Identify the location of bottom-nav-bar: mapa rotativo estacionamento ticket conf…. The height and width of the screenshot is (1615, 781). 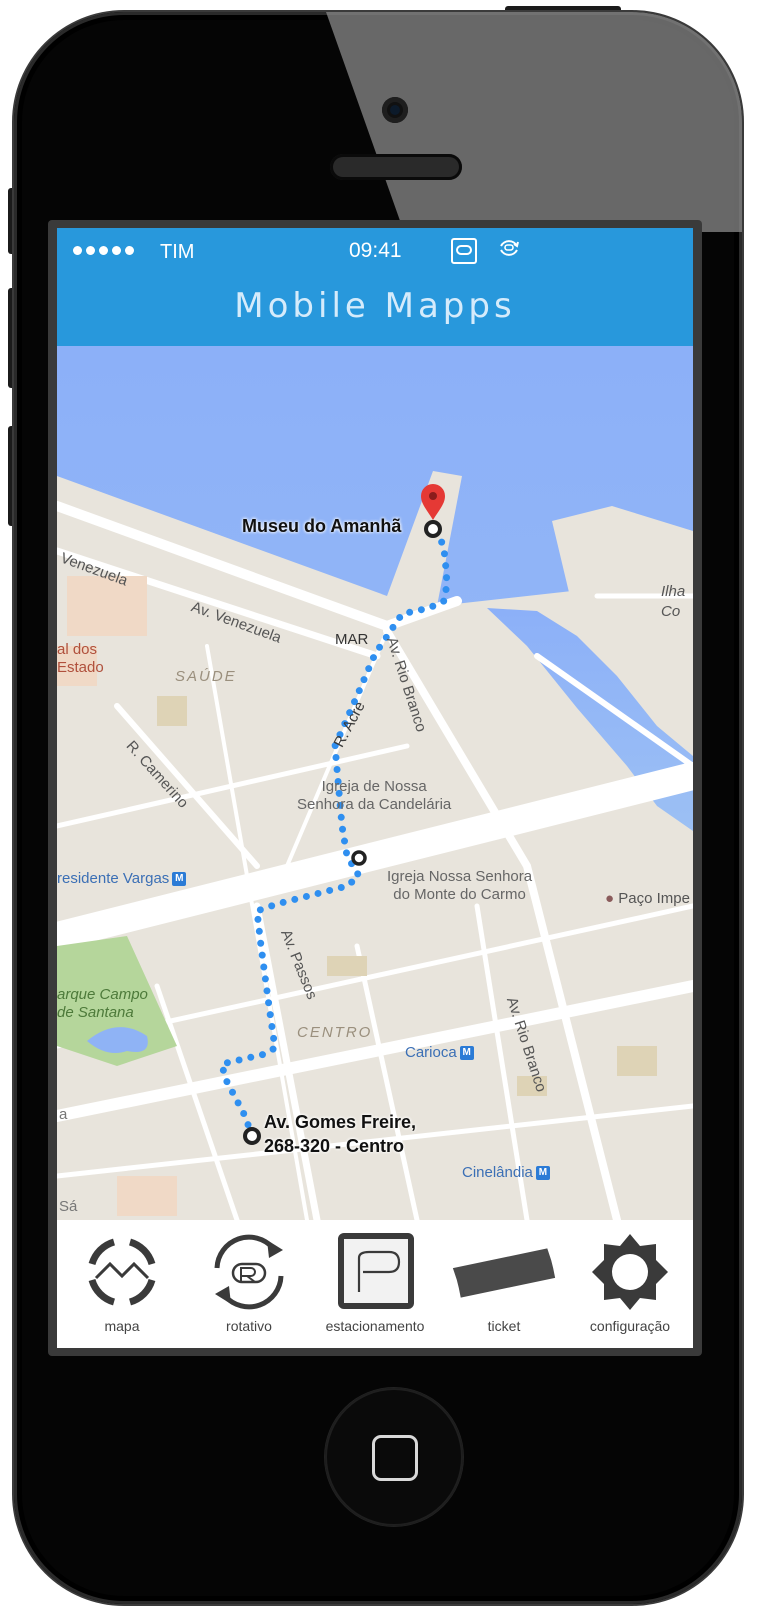
(375, 1284).